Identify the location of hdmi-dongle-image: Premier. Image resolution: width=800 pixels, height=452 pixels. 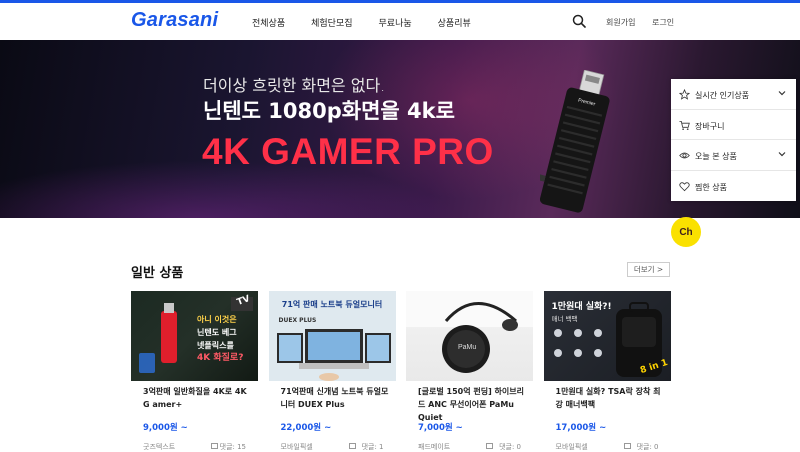
(575, 141).